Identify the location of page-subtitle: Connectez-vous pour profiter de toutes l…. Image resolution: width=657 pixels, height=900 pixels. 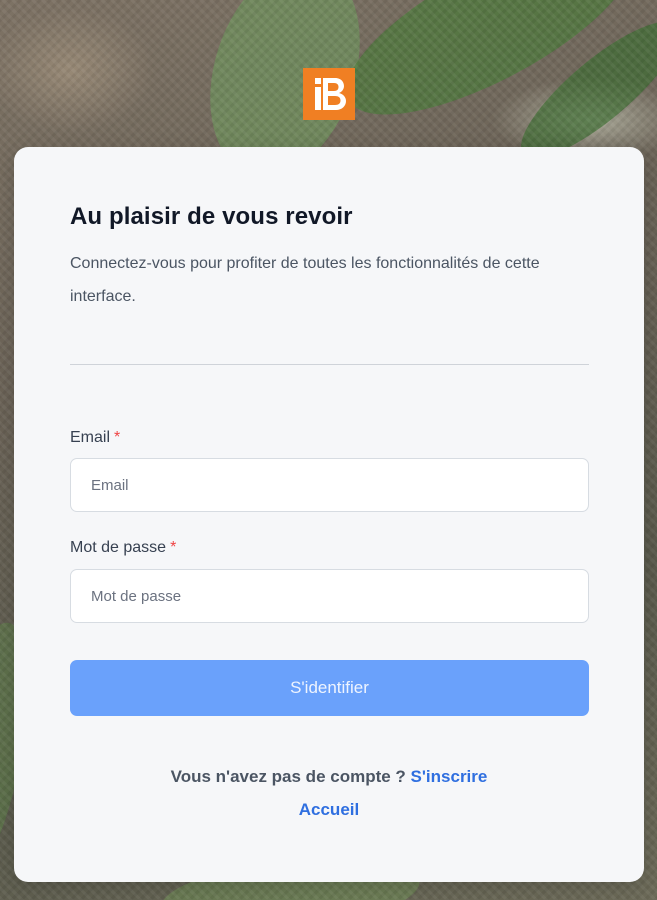
(305, 280).